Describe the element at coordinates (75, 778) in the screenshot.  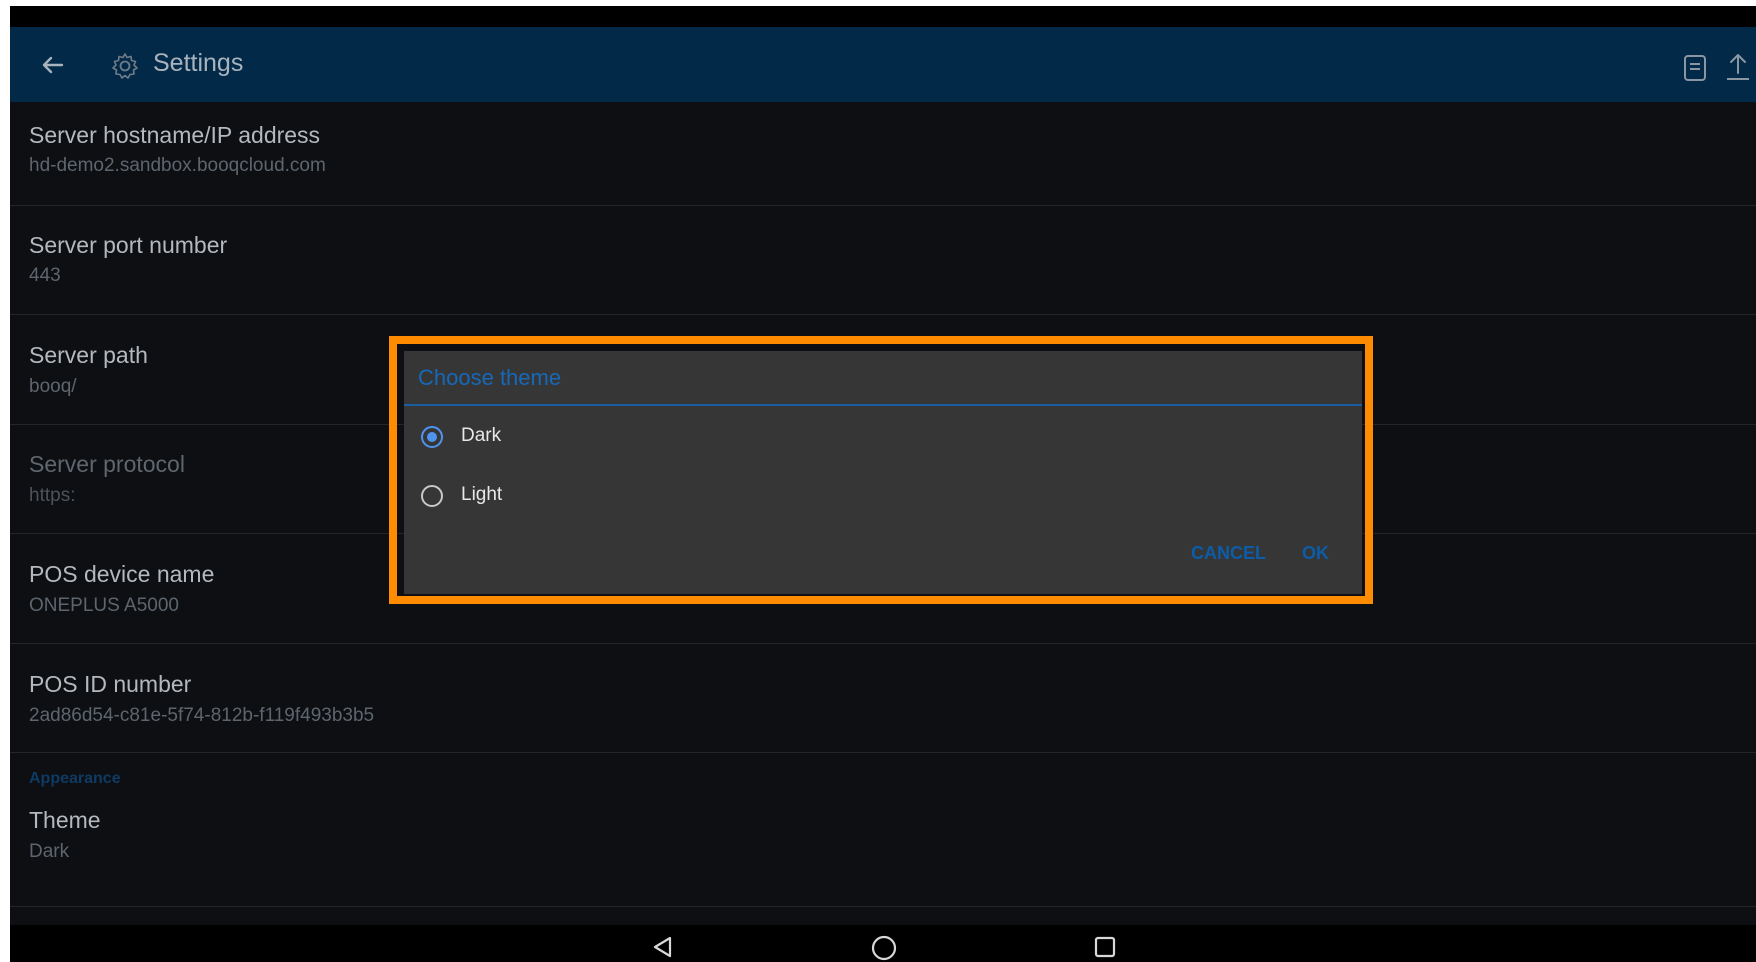
I see `section-header-appearance: Appearance` at that location.